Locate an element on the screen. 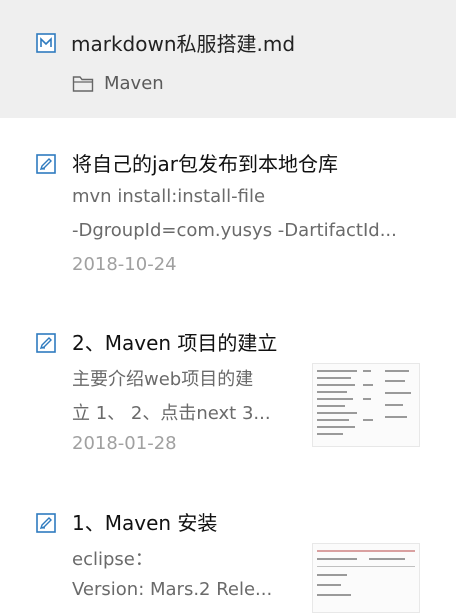 Image resolution: width=456 pixels, height=613 pixels. folder-row: Maven is located at coordinates (118, 83).